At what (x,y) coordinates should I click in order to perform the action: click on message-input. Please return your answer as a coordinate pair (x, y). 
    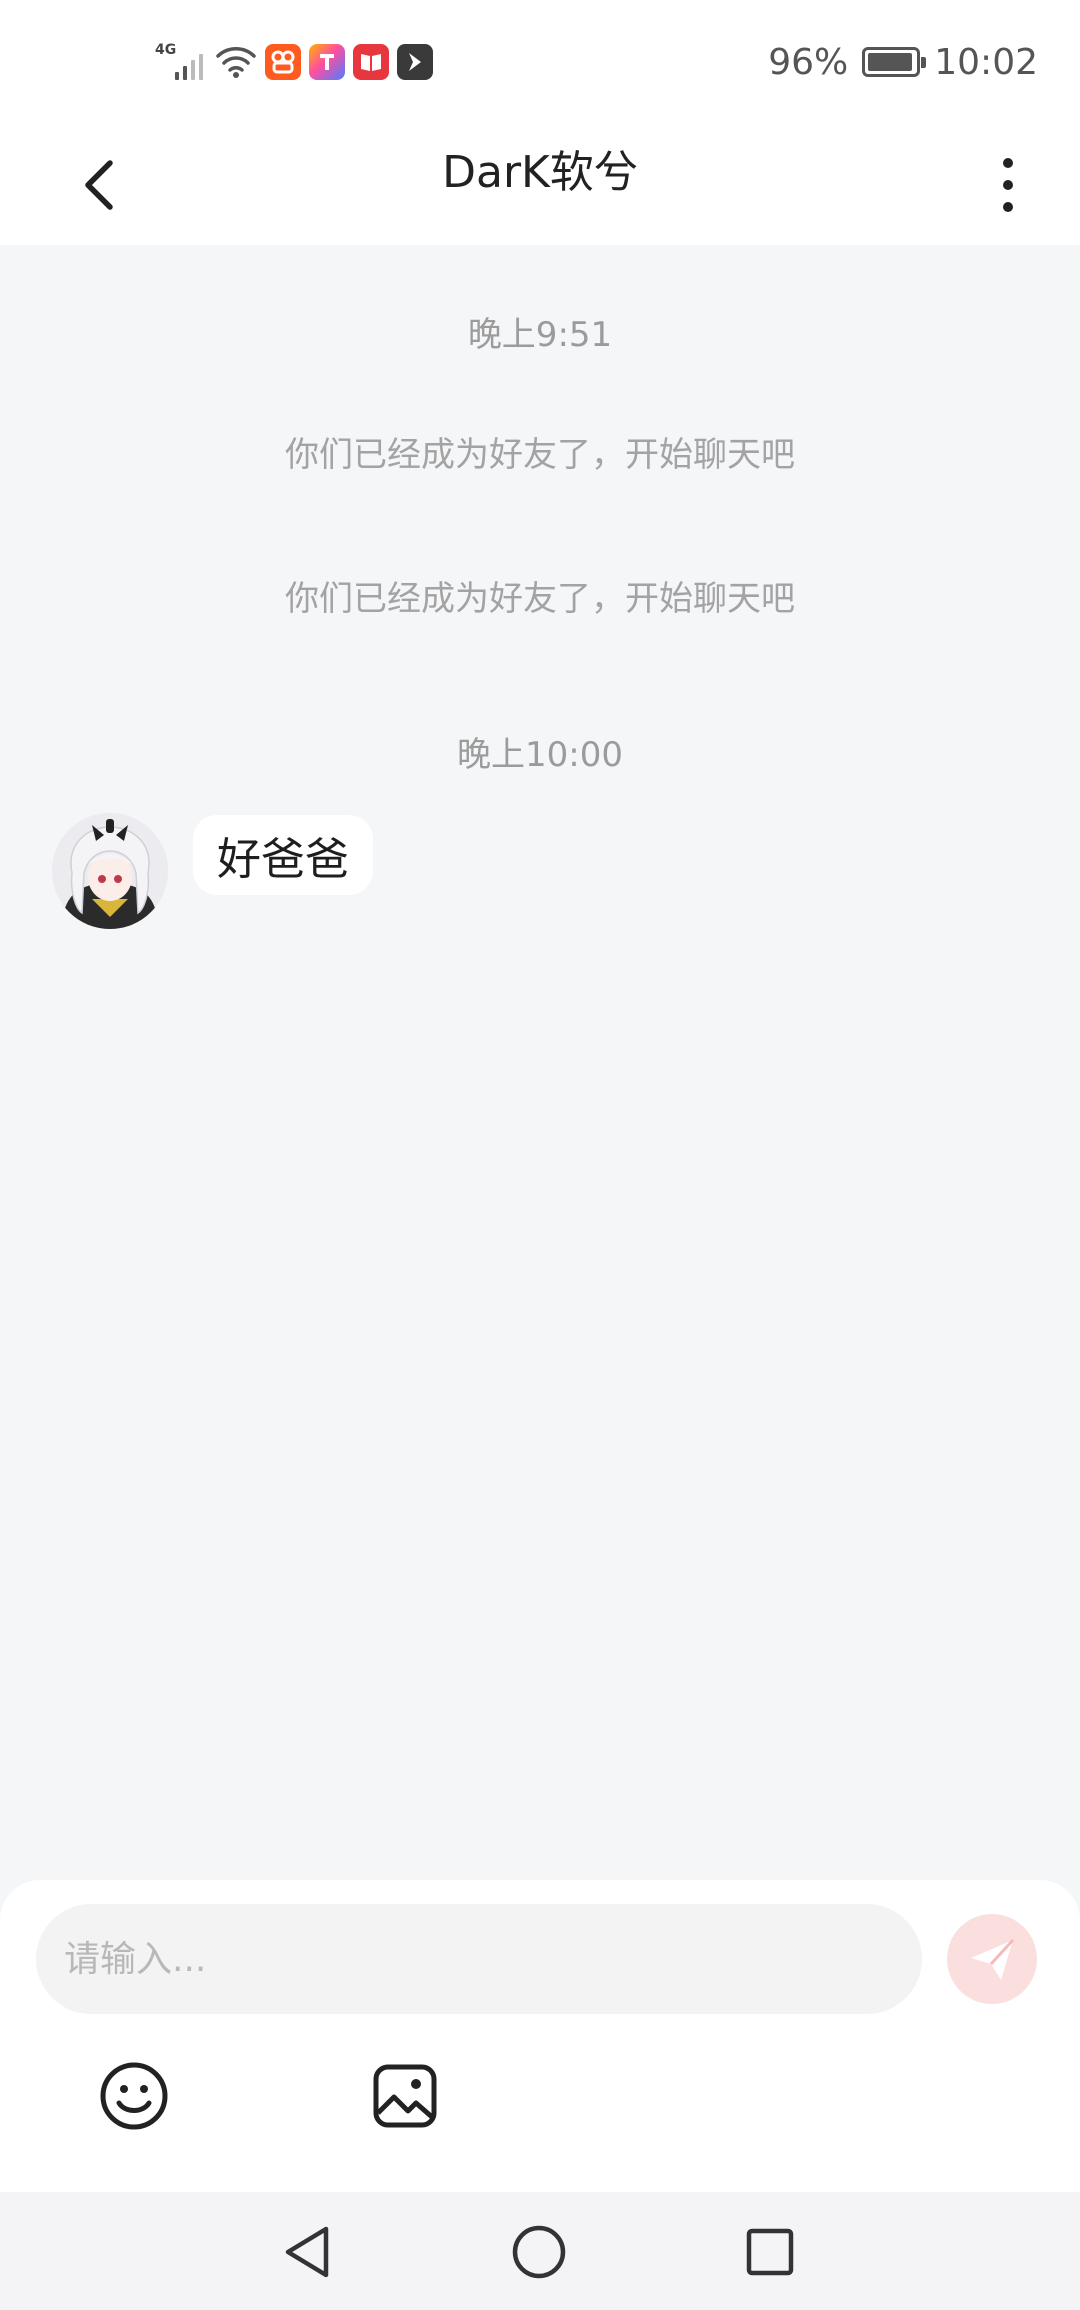
    Looking at the image, I should click on (479, 1959).